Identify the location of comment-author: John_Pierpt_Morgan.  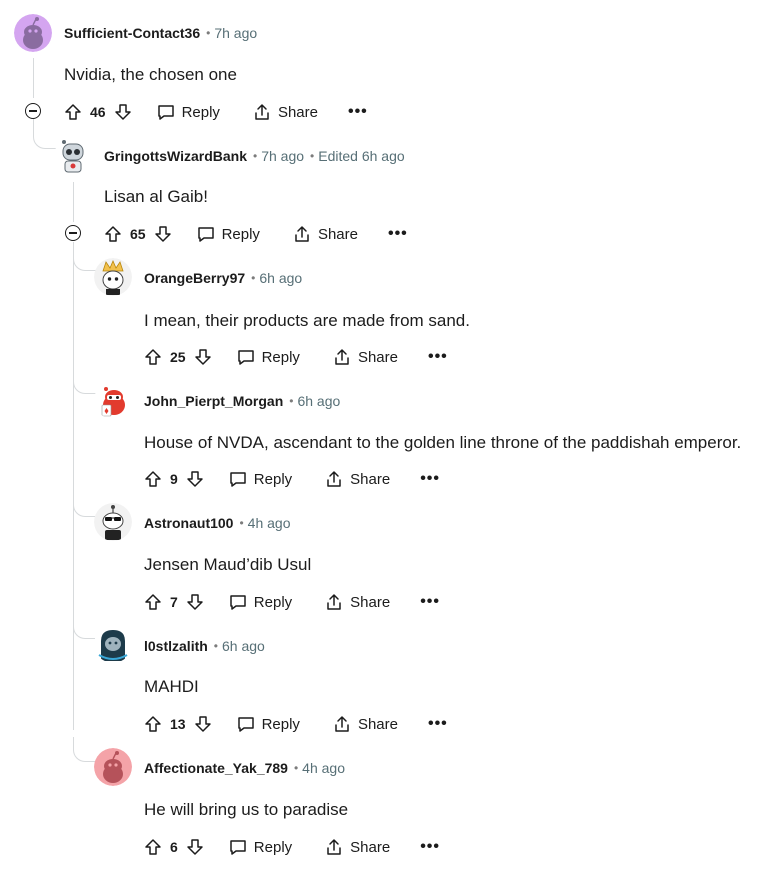
(213, 401).